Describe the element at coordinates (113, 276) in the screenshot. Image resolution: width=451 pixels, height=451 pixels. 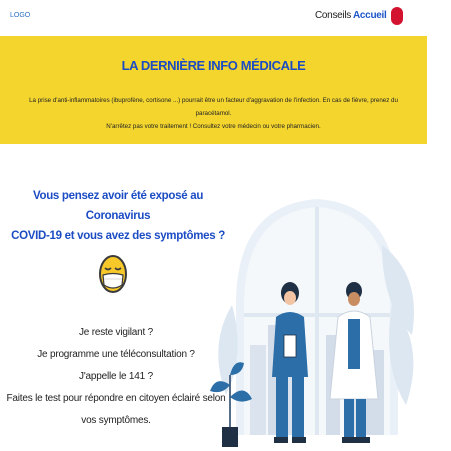
I see `masked-face-icon` at that location.